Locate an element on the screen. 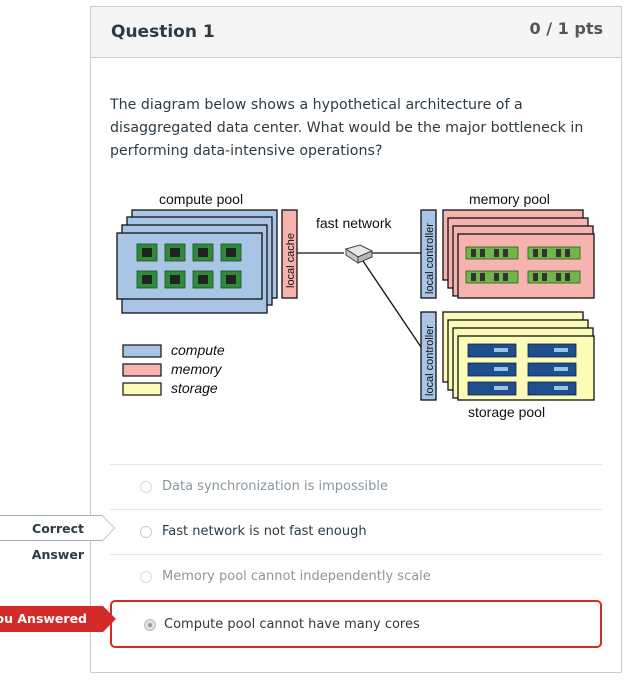  network-label: fast network is located at coordinates (354, 223).